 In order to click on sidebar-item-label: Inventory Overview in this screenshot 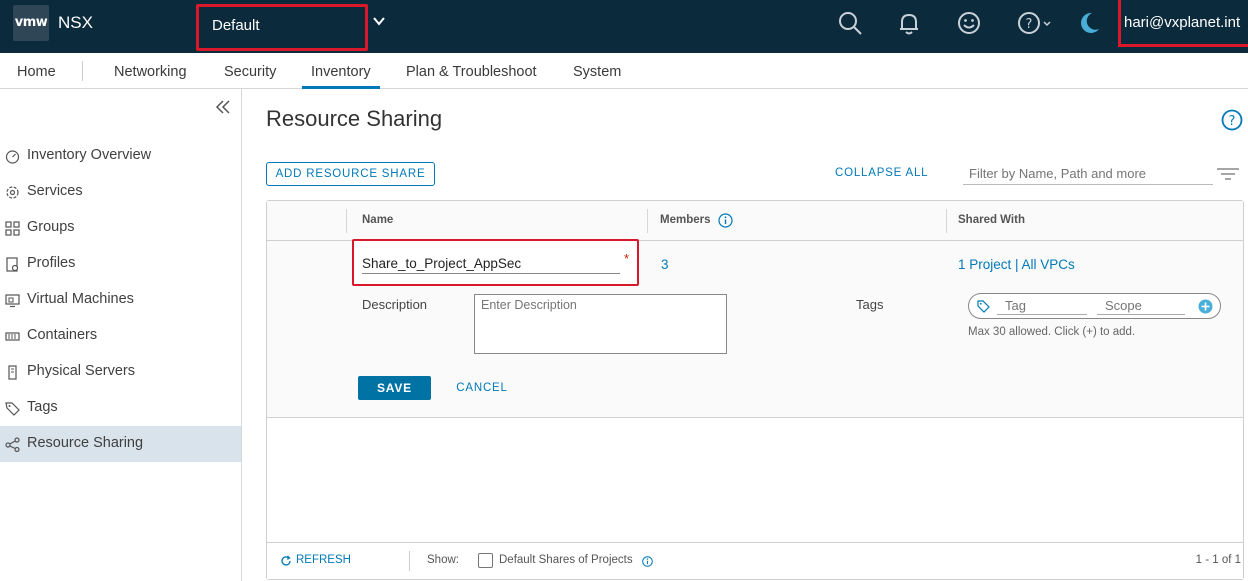, I will do `click(89, 155)`.